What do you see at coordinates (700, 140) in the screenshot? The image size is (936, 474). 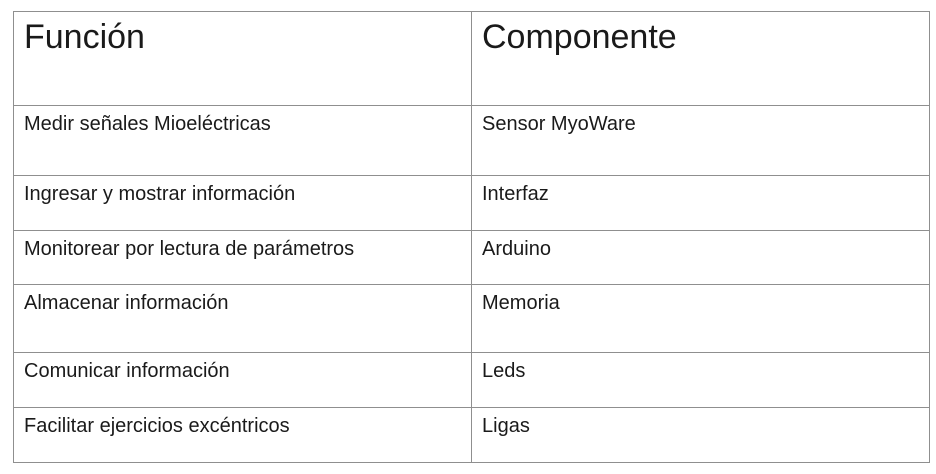 I see `cell-componente: Sensor MyoWare` at bounding box center [700, 140].